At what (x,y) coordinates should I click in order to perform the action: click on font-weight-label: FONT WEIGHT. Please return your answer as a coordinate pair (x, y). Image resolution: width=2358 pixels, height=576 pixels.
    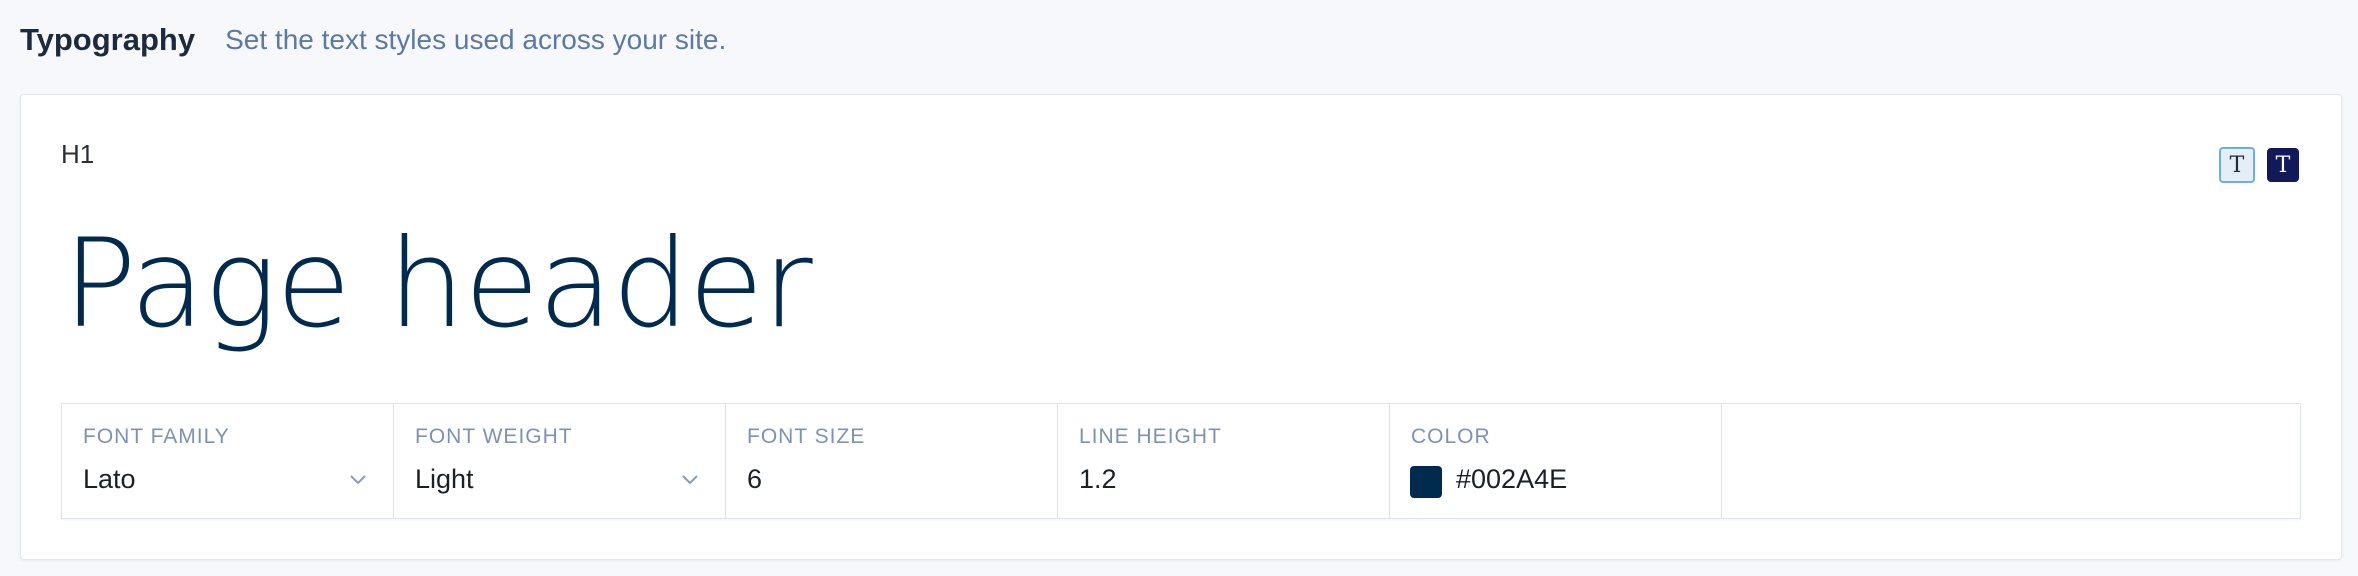
    Looking at the image, I should click on (494, 436).